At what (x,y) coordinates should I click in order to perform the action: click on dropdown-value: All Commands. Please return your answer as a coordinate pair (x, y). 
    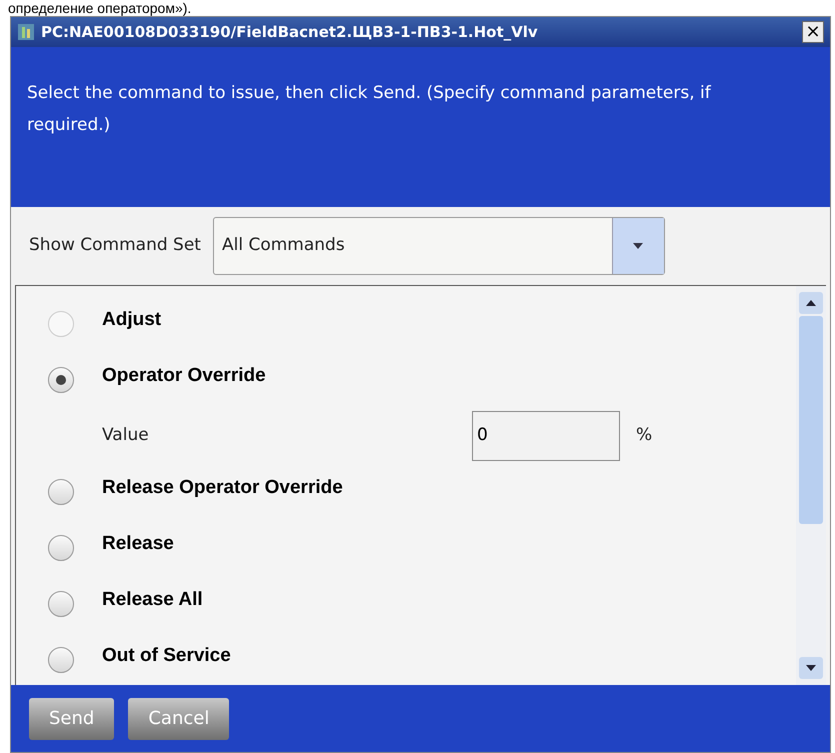
    Looking at the image, I should click on (283, 246).